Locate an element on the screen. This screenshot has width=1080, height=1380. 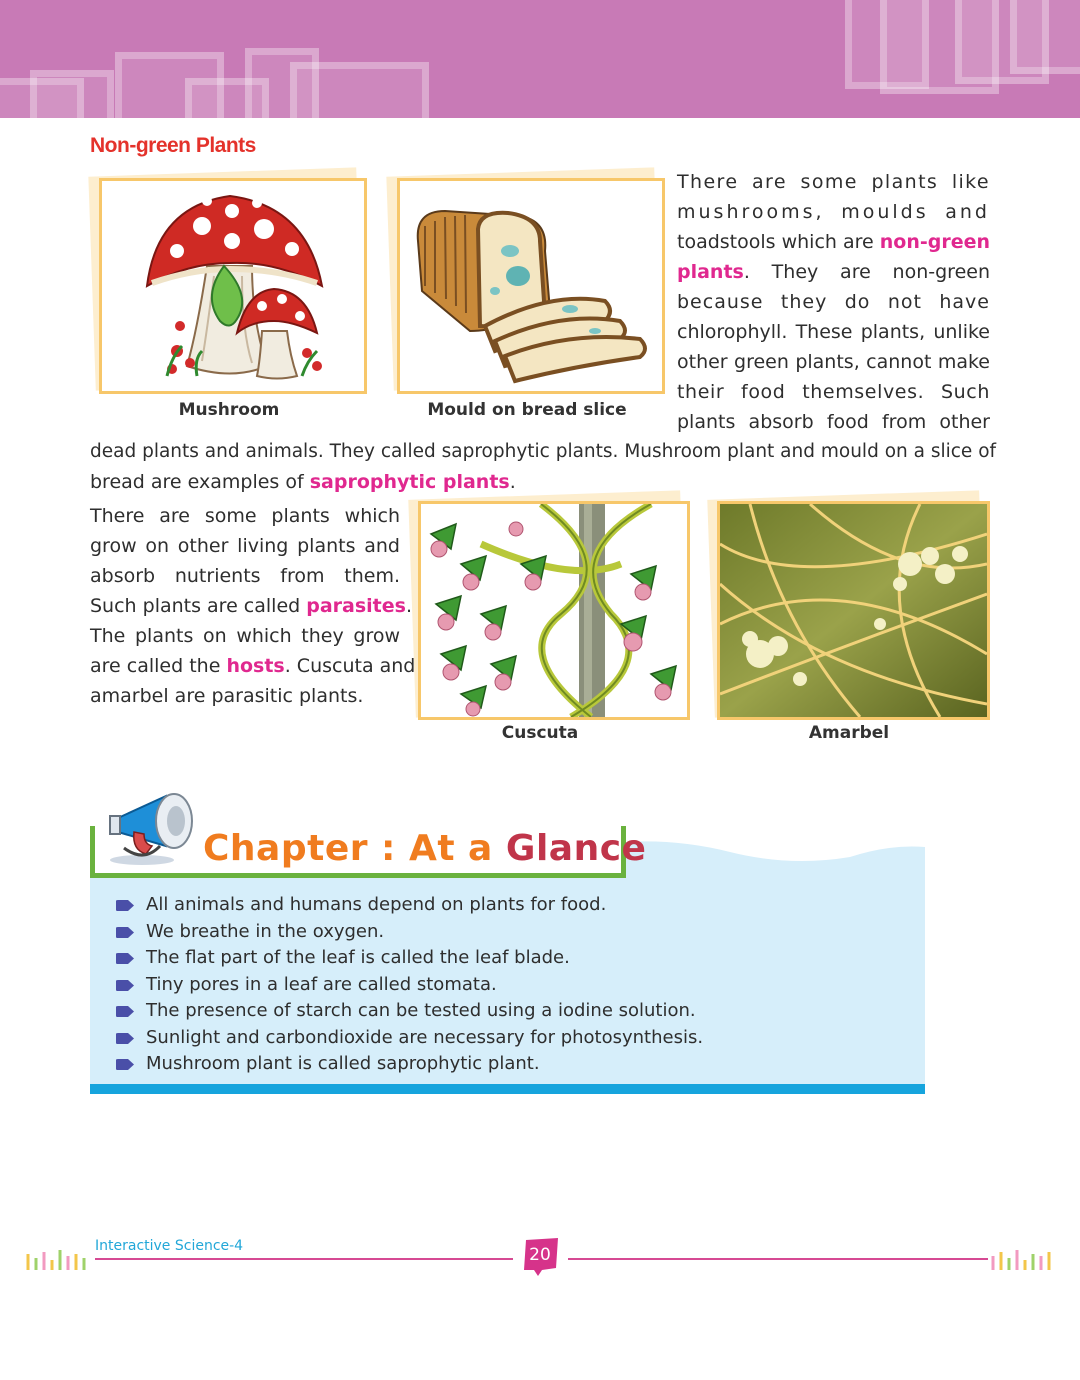
text-line: because they do not have is located at coordinates (833, 302).